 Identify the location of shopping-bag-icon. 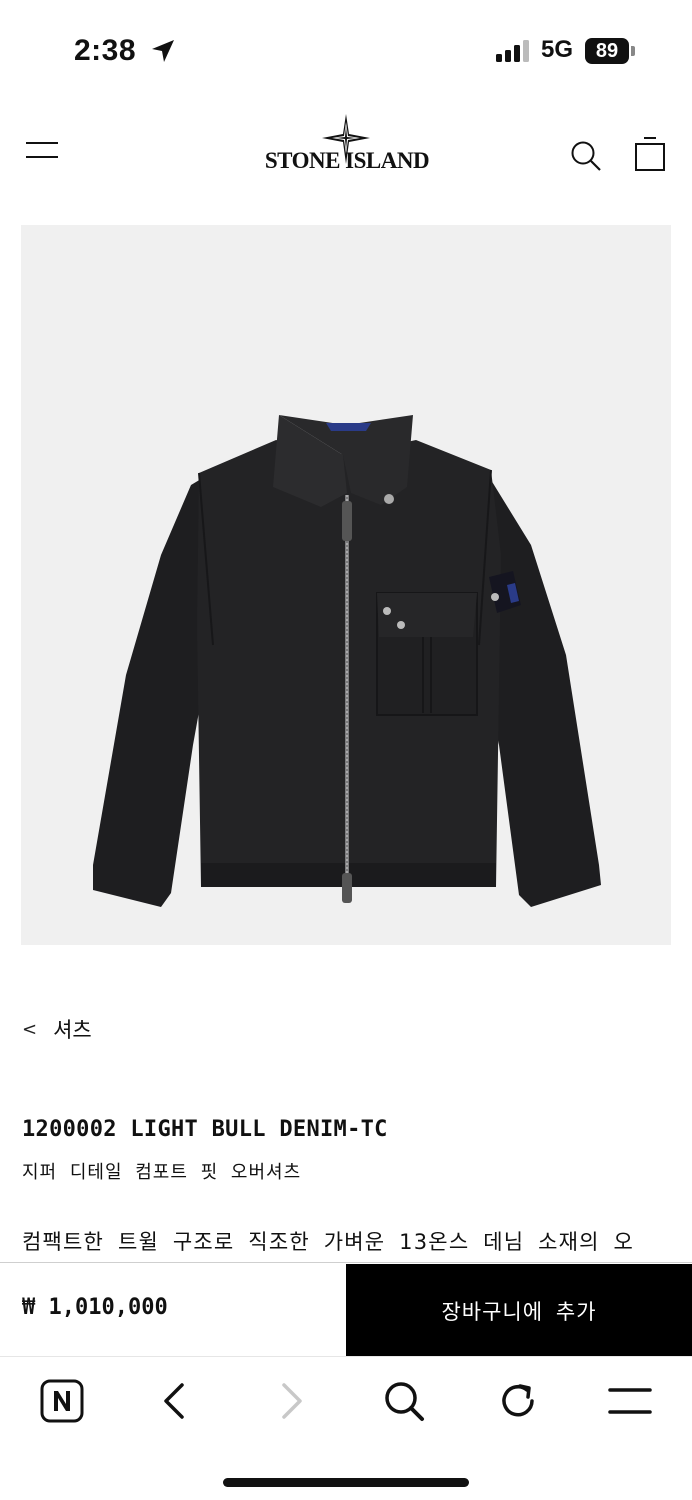
(650, 154).